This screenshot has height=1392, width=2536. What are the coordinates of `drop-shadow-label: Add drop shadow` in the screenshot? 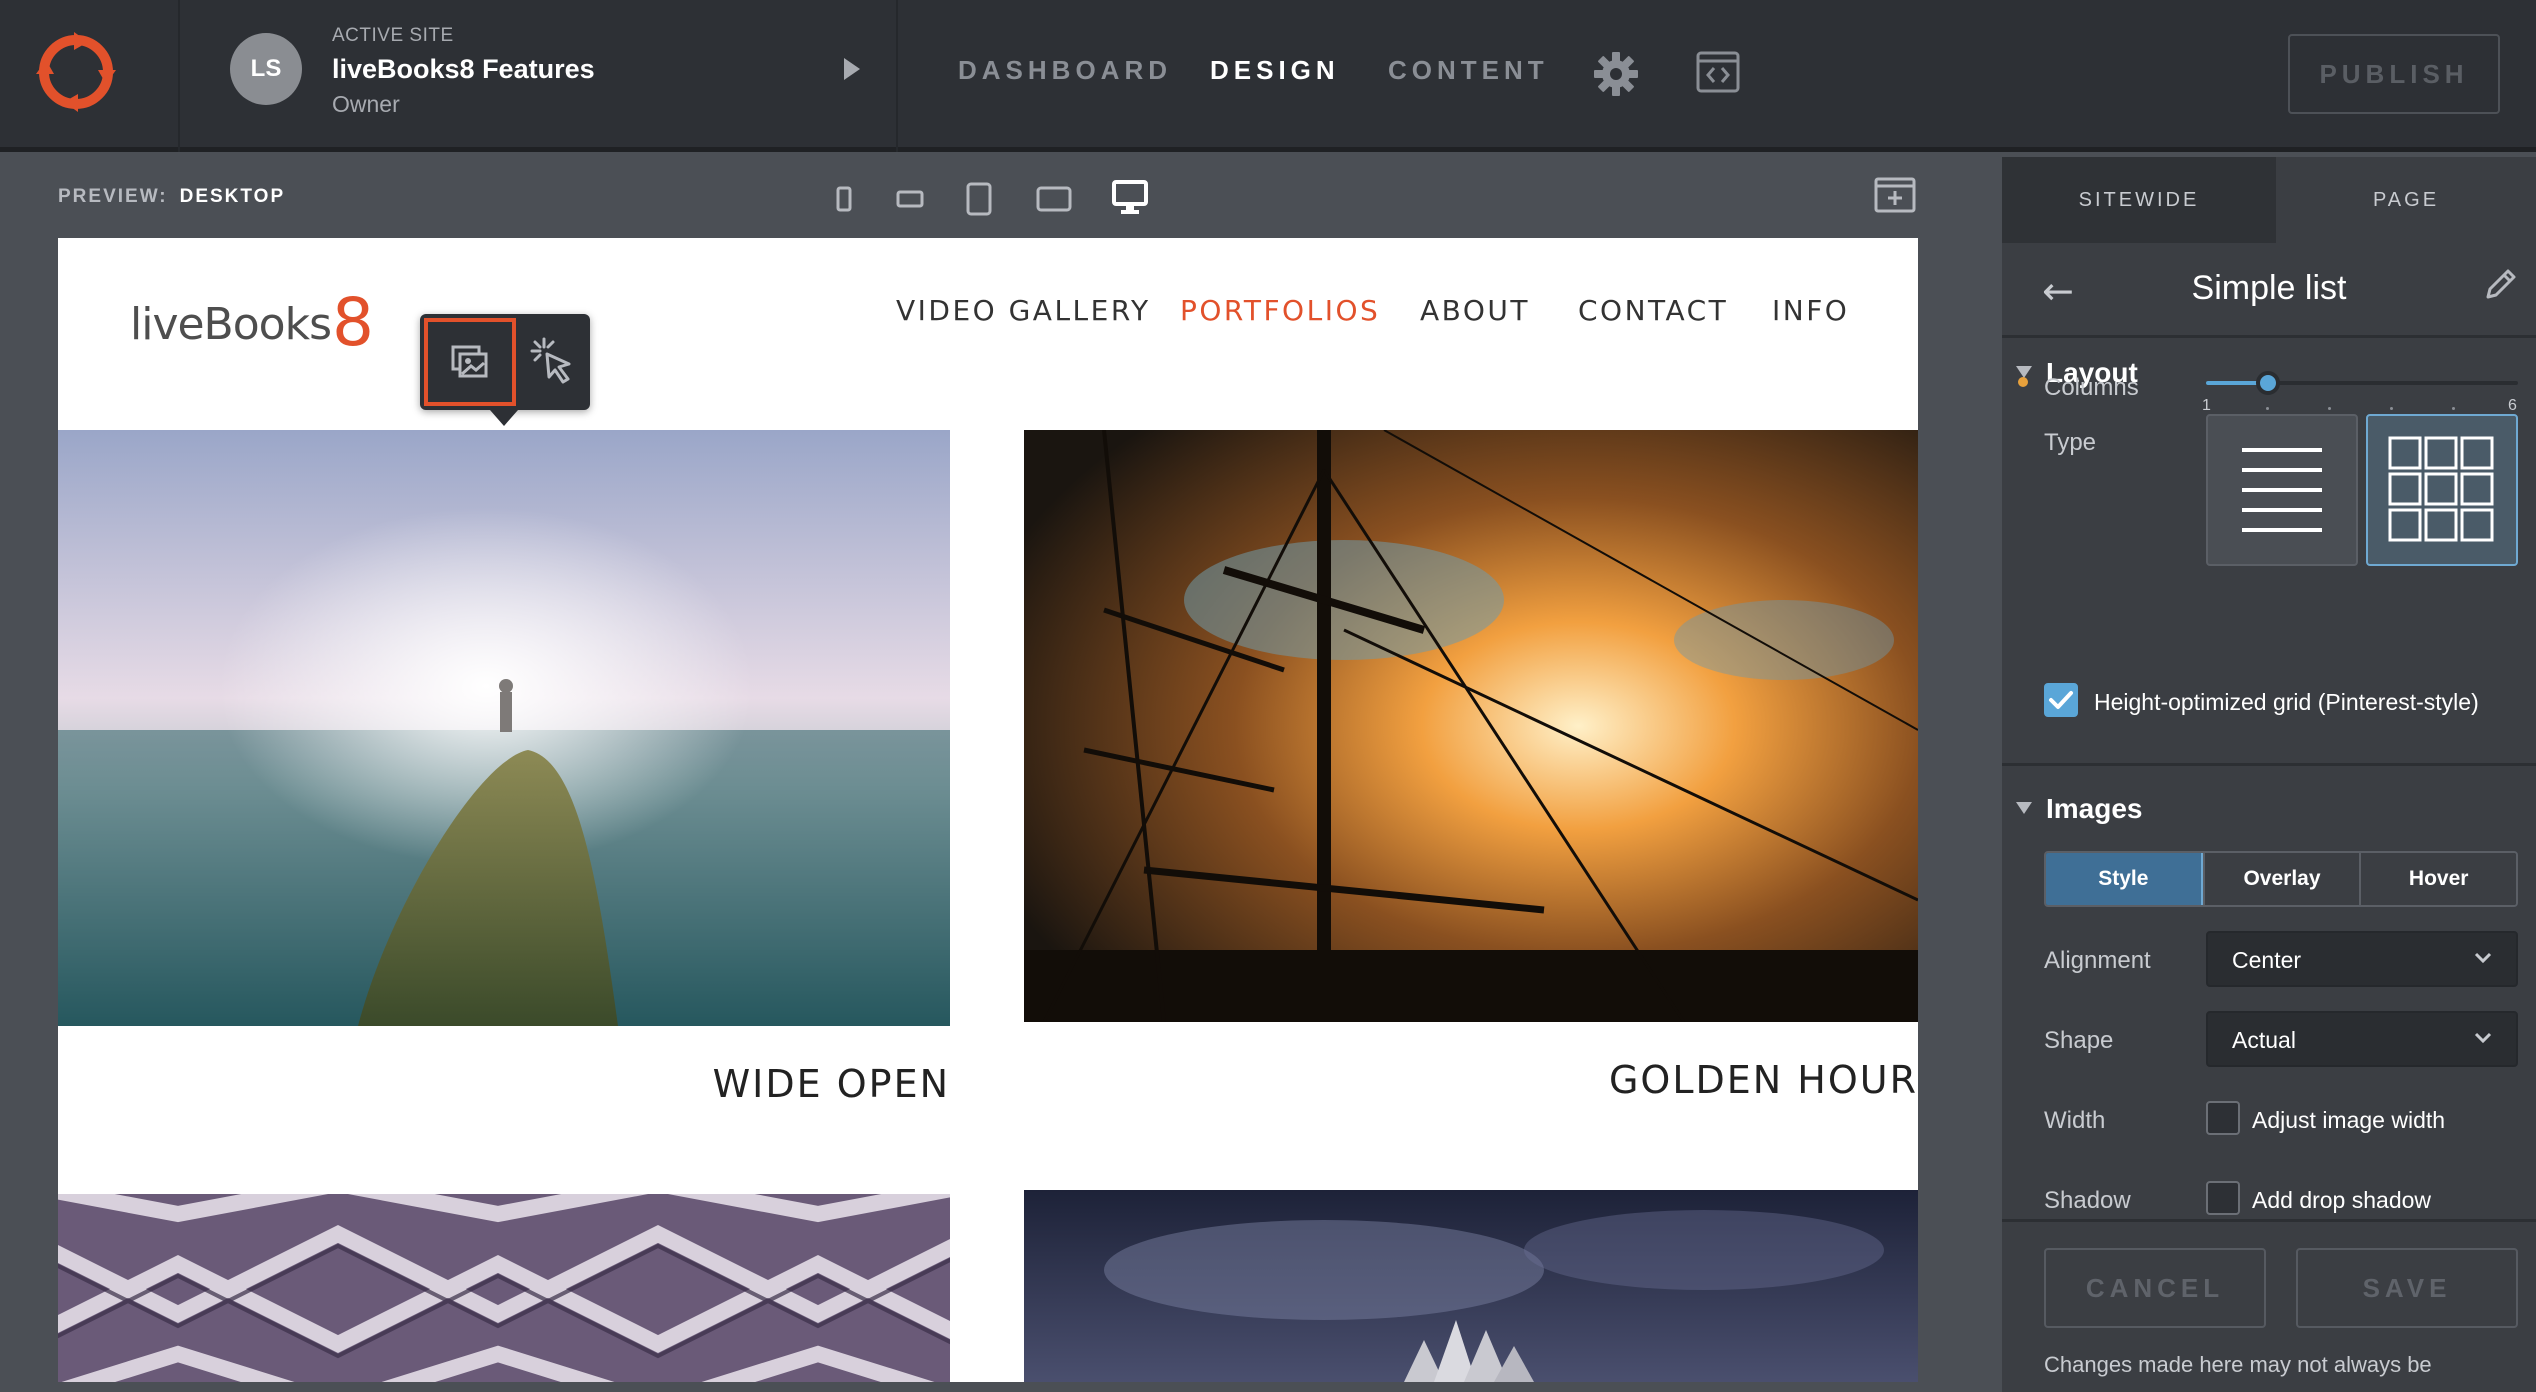 It's located at (2341, 1200).